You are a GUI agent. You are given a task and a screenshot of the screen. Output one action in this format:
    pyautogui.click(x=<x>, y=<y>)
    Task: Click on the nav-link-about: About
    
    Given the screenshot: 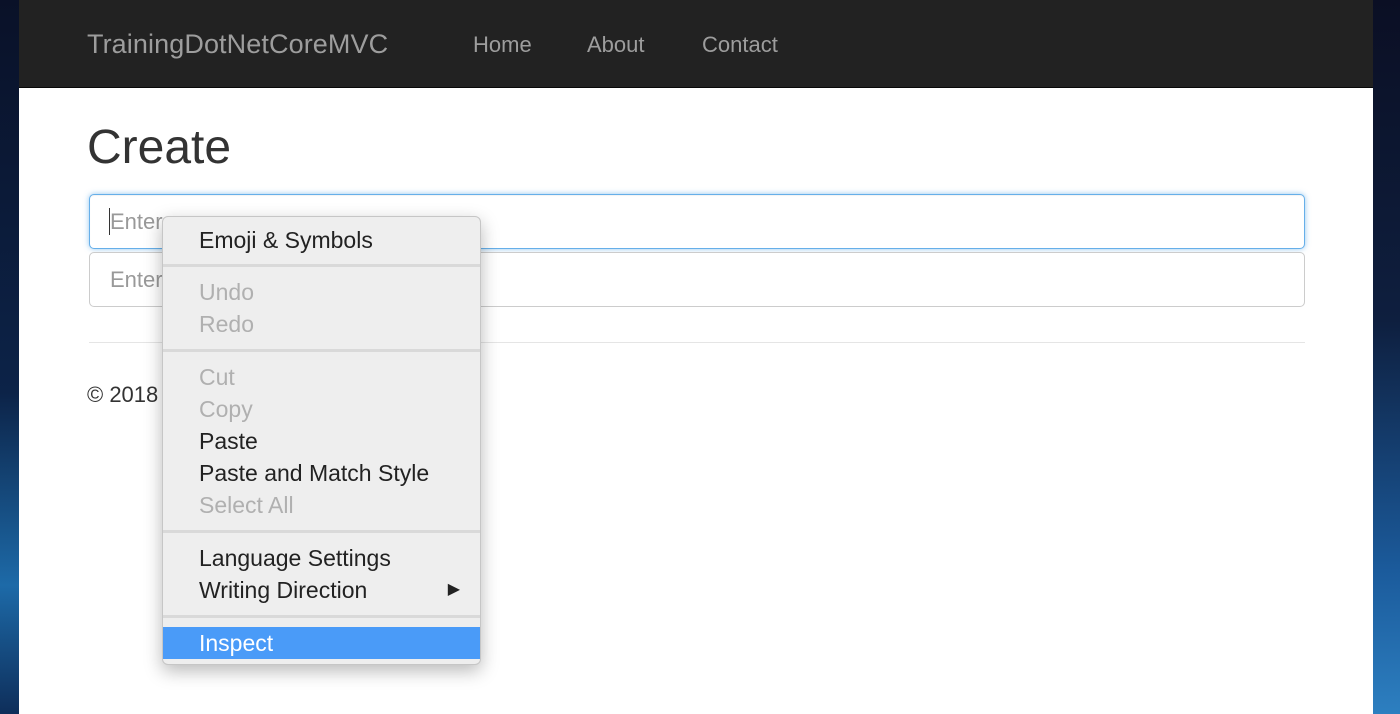 What is the action you would take?
    pyautogui.click(x=616, y=45)
    